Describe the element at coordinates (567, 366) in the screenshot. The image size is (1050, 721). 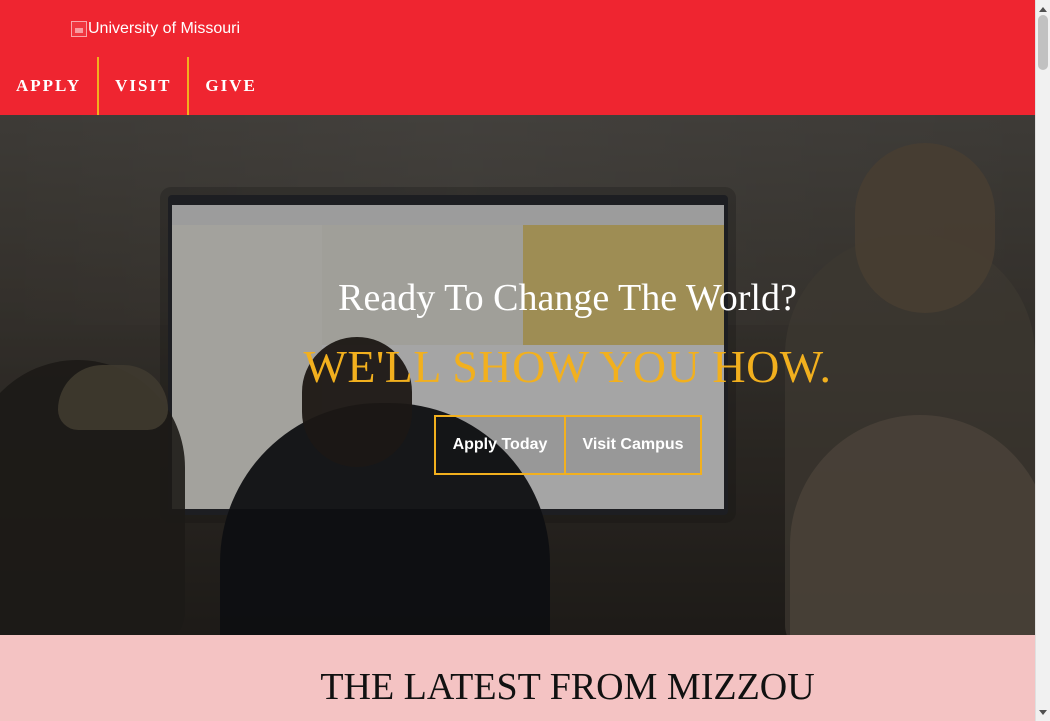
I see `hero-subtitle: WE'LL SHOW YOU HOW.` at that location.